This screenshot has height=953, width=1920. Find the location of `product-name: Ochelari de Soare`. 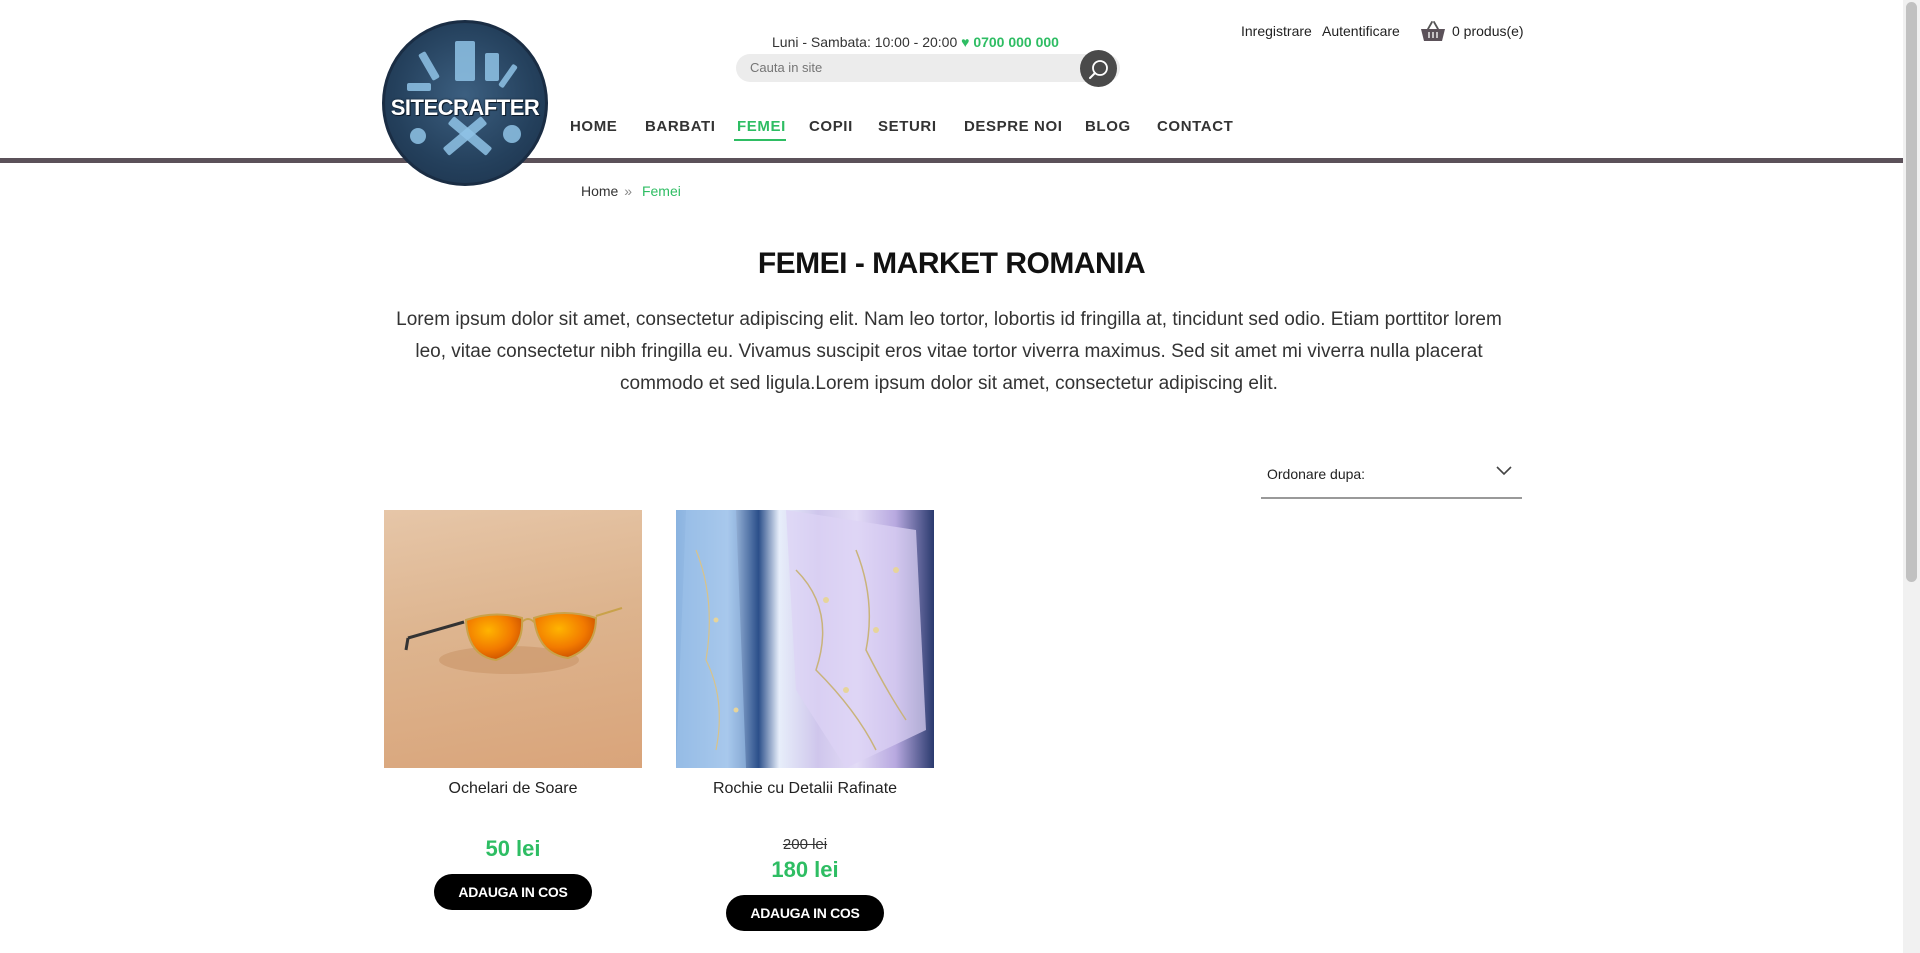

product-name: Ochelari de Soare is located at coordinates (513, 789).